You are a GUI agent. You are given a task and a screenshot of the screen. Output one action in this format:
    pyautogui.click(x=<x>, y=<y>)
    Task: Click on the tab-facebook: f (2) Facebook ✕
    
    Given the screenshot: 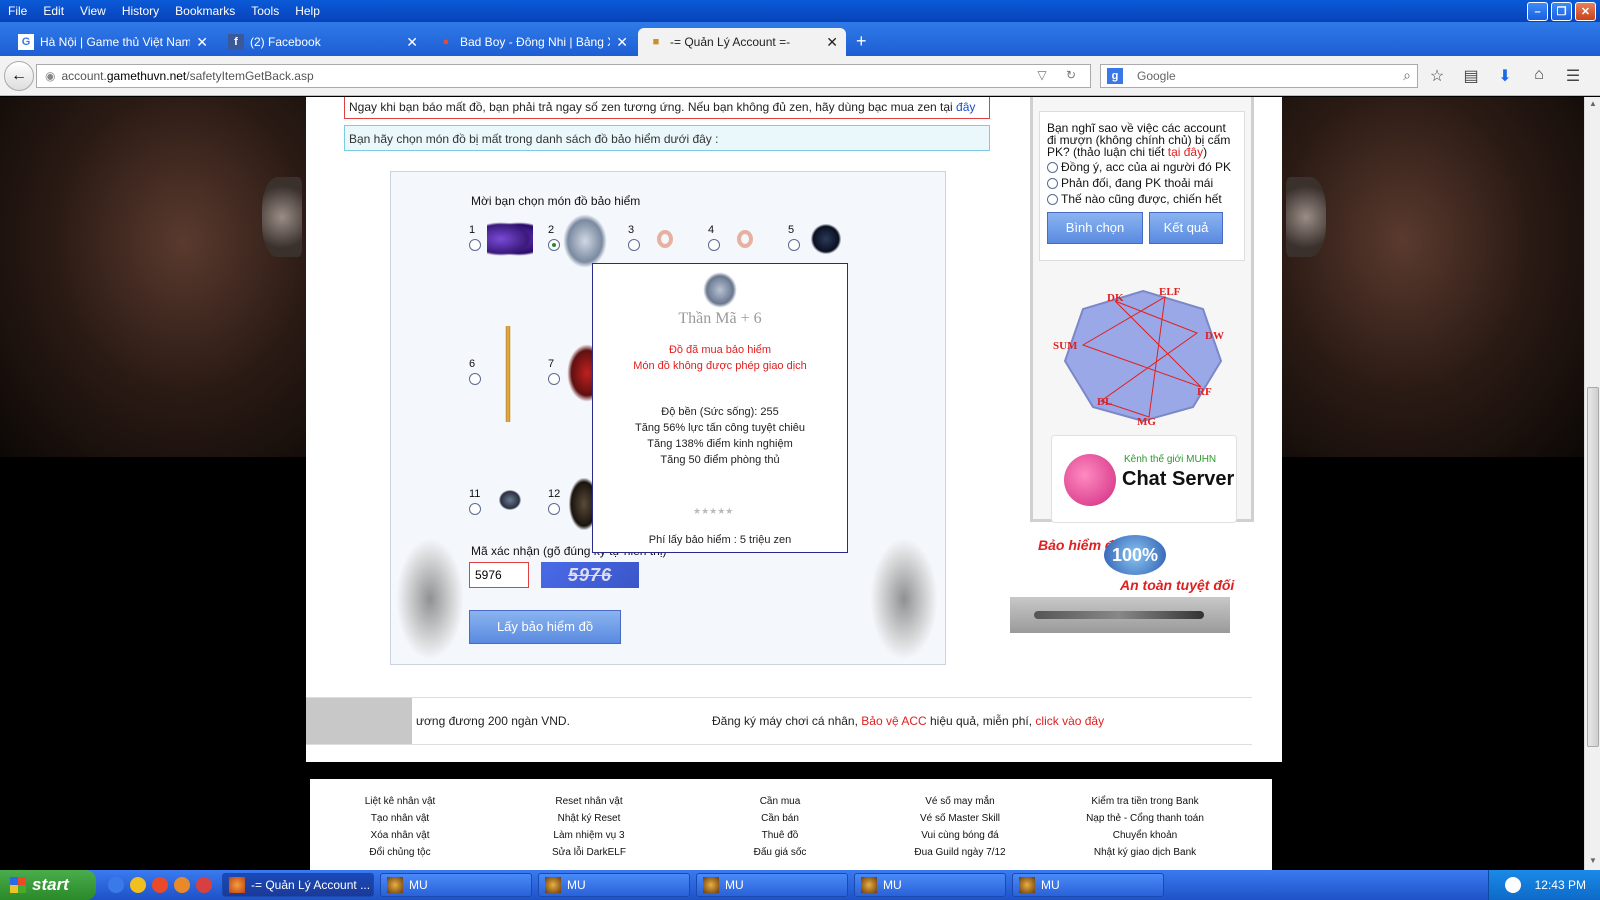 What is the action you would take?
    pyautogui.click(x=322, y=42)
    